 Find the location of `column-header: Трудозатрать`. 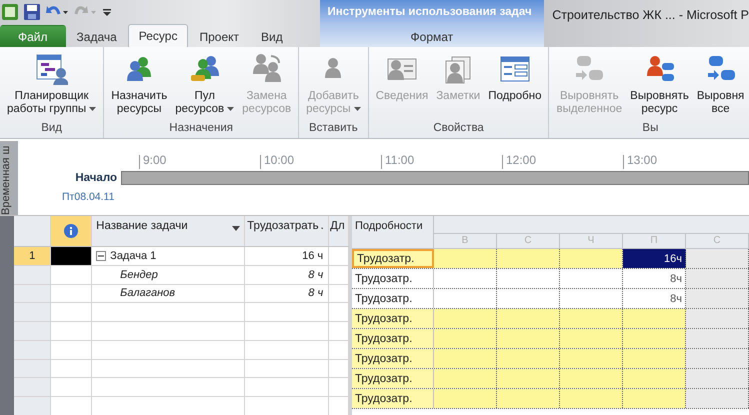

column-header: Трудозатрать is located at coordinates (283, 226).